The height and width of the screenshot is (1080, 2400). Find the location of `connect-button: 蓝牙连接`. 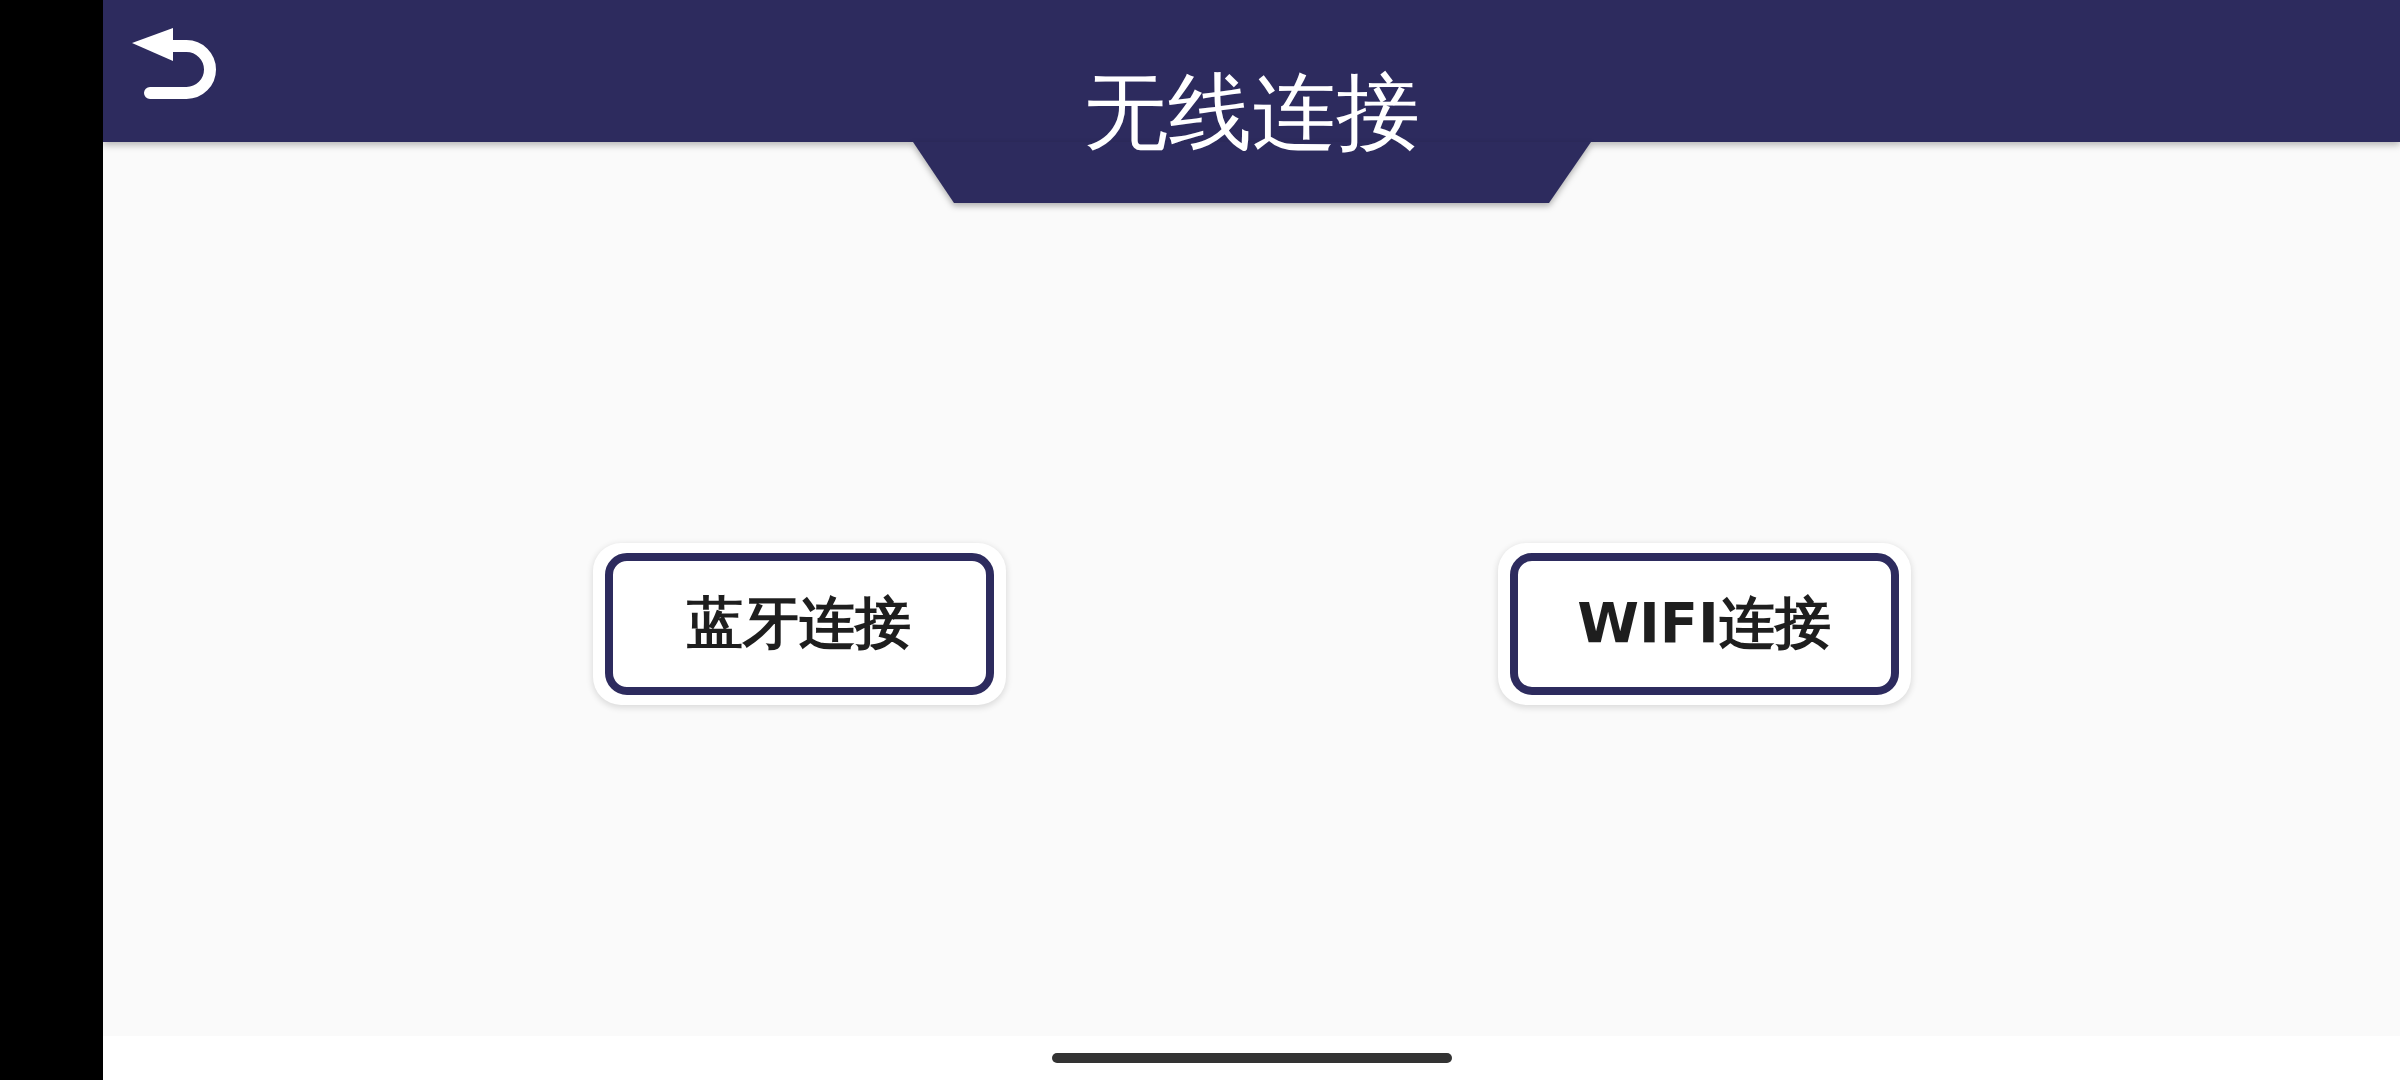

connect-button: 蓝牙连接 is located at coordinates (799, 624).